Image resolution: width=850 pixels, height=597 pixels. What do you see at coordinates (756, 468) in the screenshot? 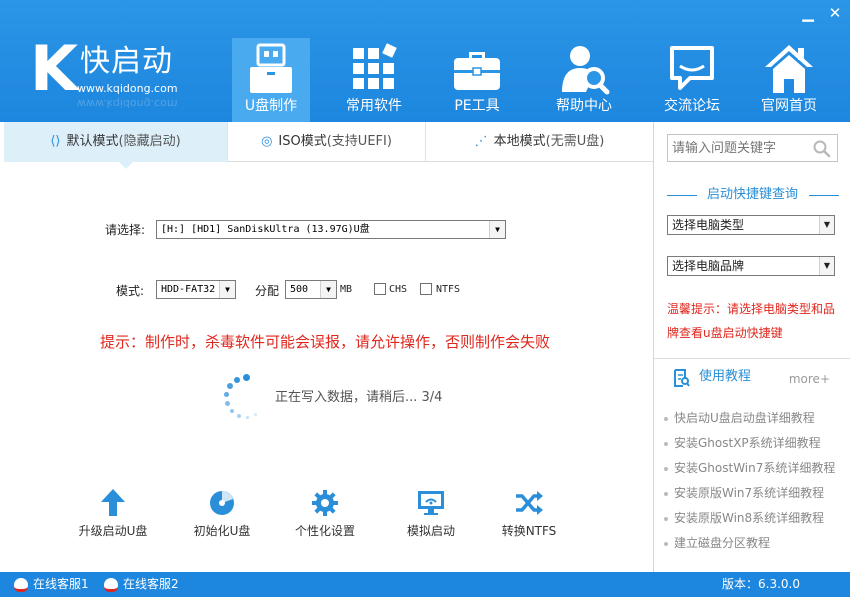
I see `tutorial-link: 安装GhostWin7系统详细教程` at bounding box center [756, 468].